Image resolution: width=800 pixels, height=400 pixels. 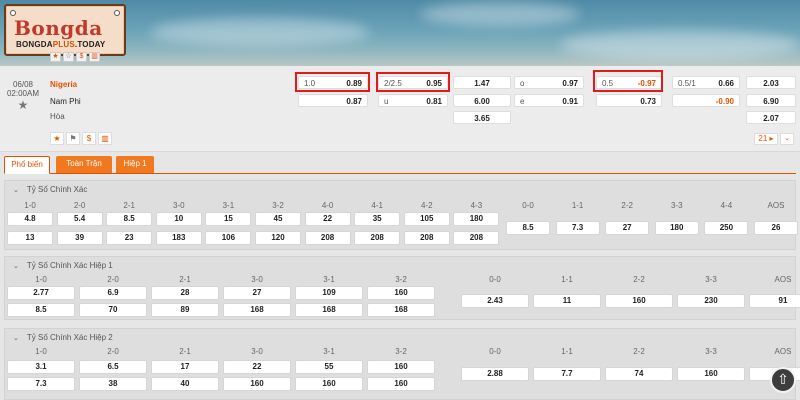 I want to click on odds-cell: 6.9, so click(x=113, y=293).